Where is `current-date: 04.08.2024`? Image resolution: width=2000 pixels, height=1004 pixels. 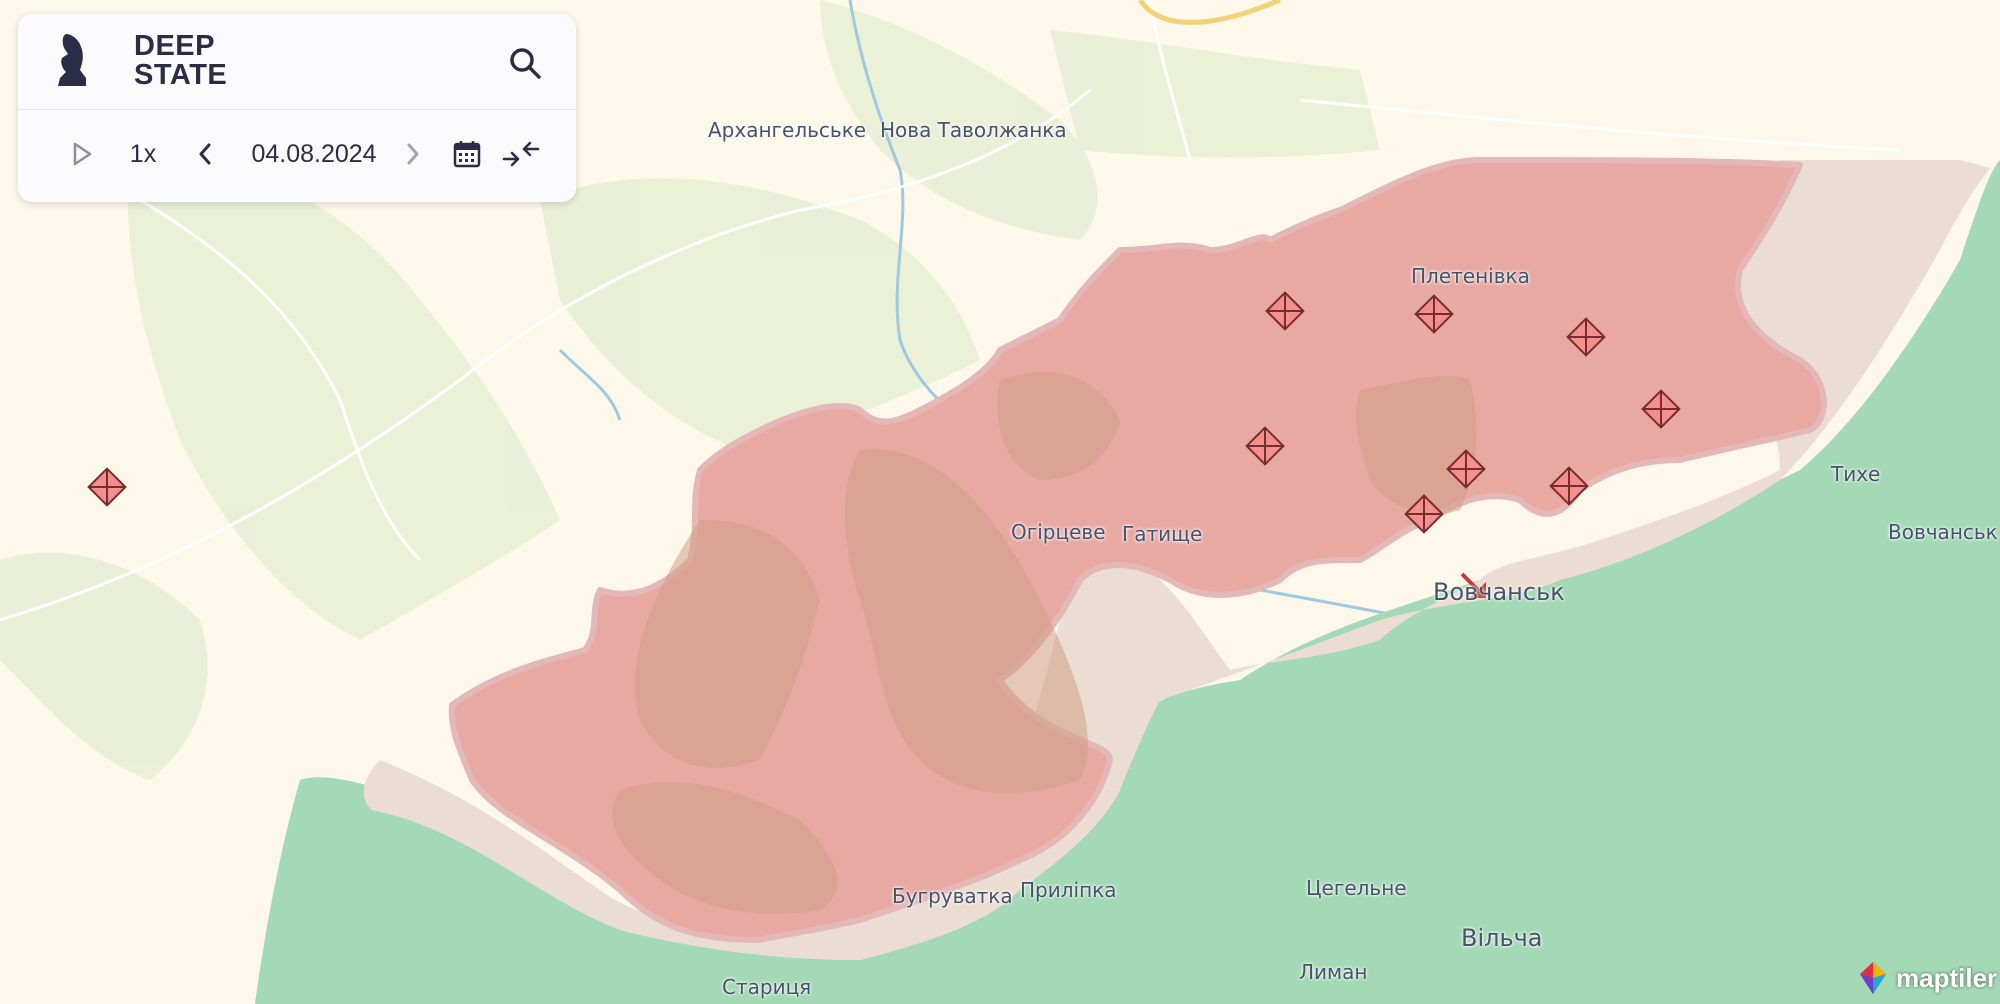
current-date: 04.08.2024 is located at coordinates (314, 154).